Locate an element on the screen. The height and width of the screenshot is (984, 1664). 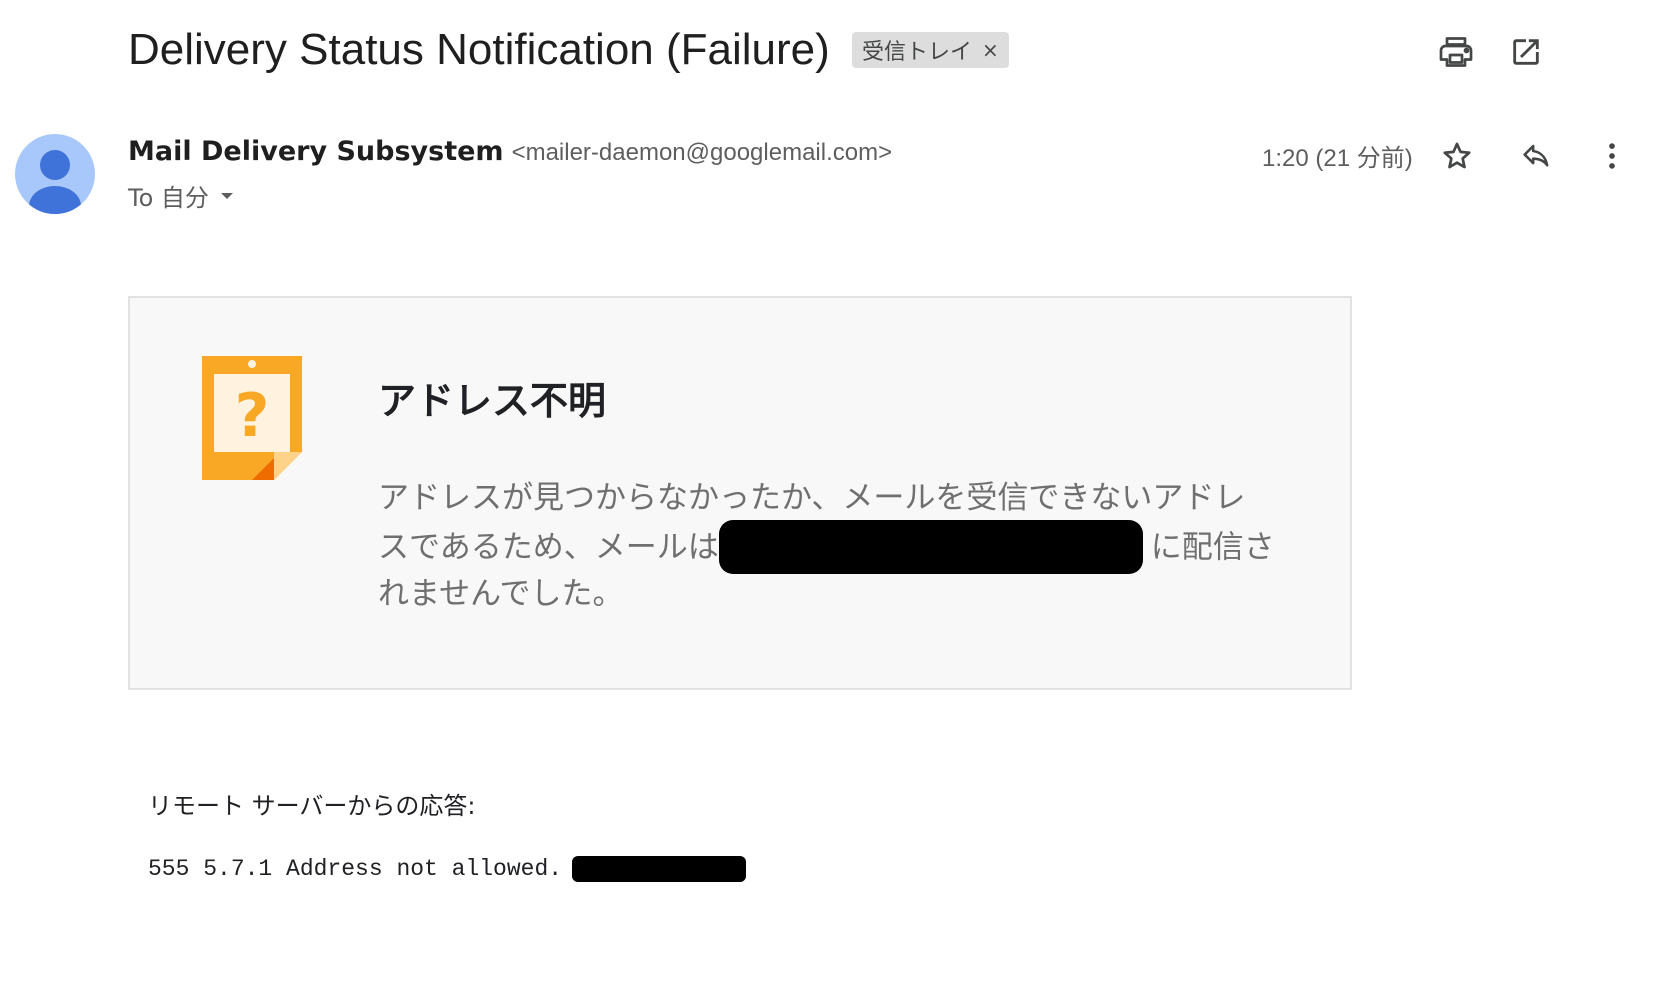
sender-name: Mail Delivery Subsystem is located at coordinates (316, 151).